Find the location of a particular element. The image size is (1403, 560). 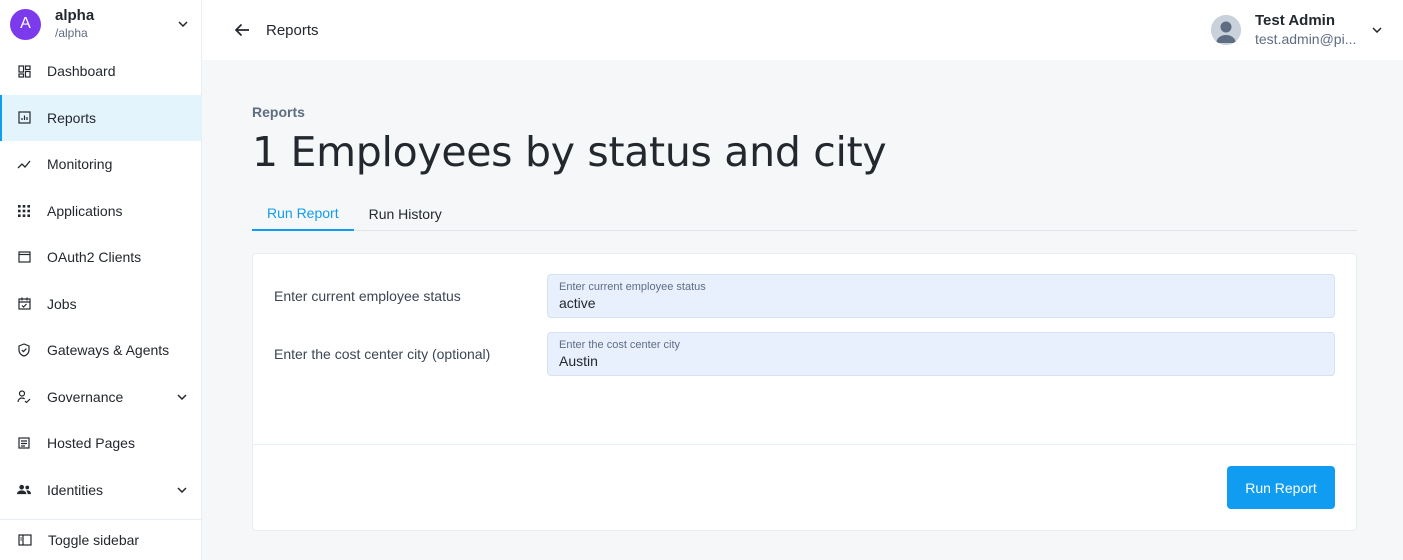

realm-avatar: A is located at coordinates (25, 24).